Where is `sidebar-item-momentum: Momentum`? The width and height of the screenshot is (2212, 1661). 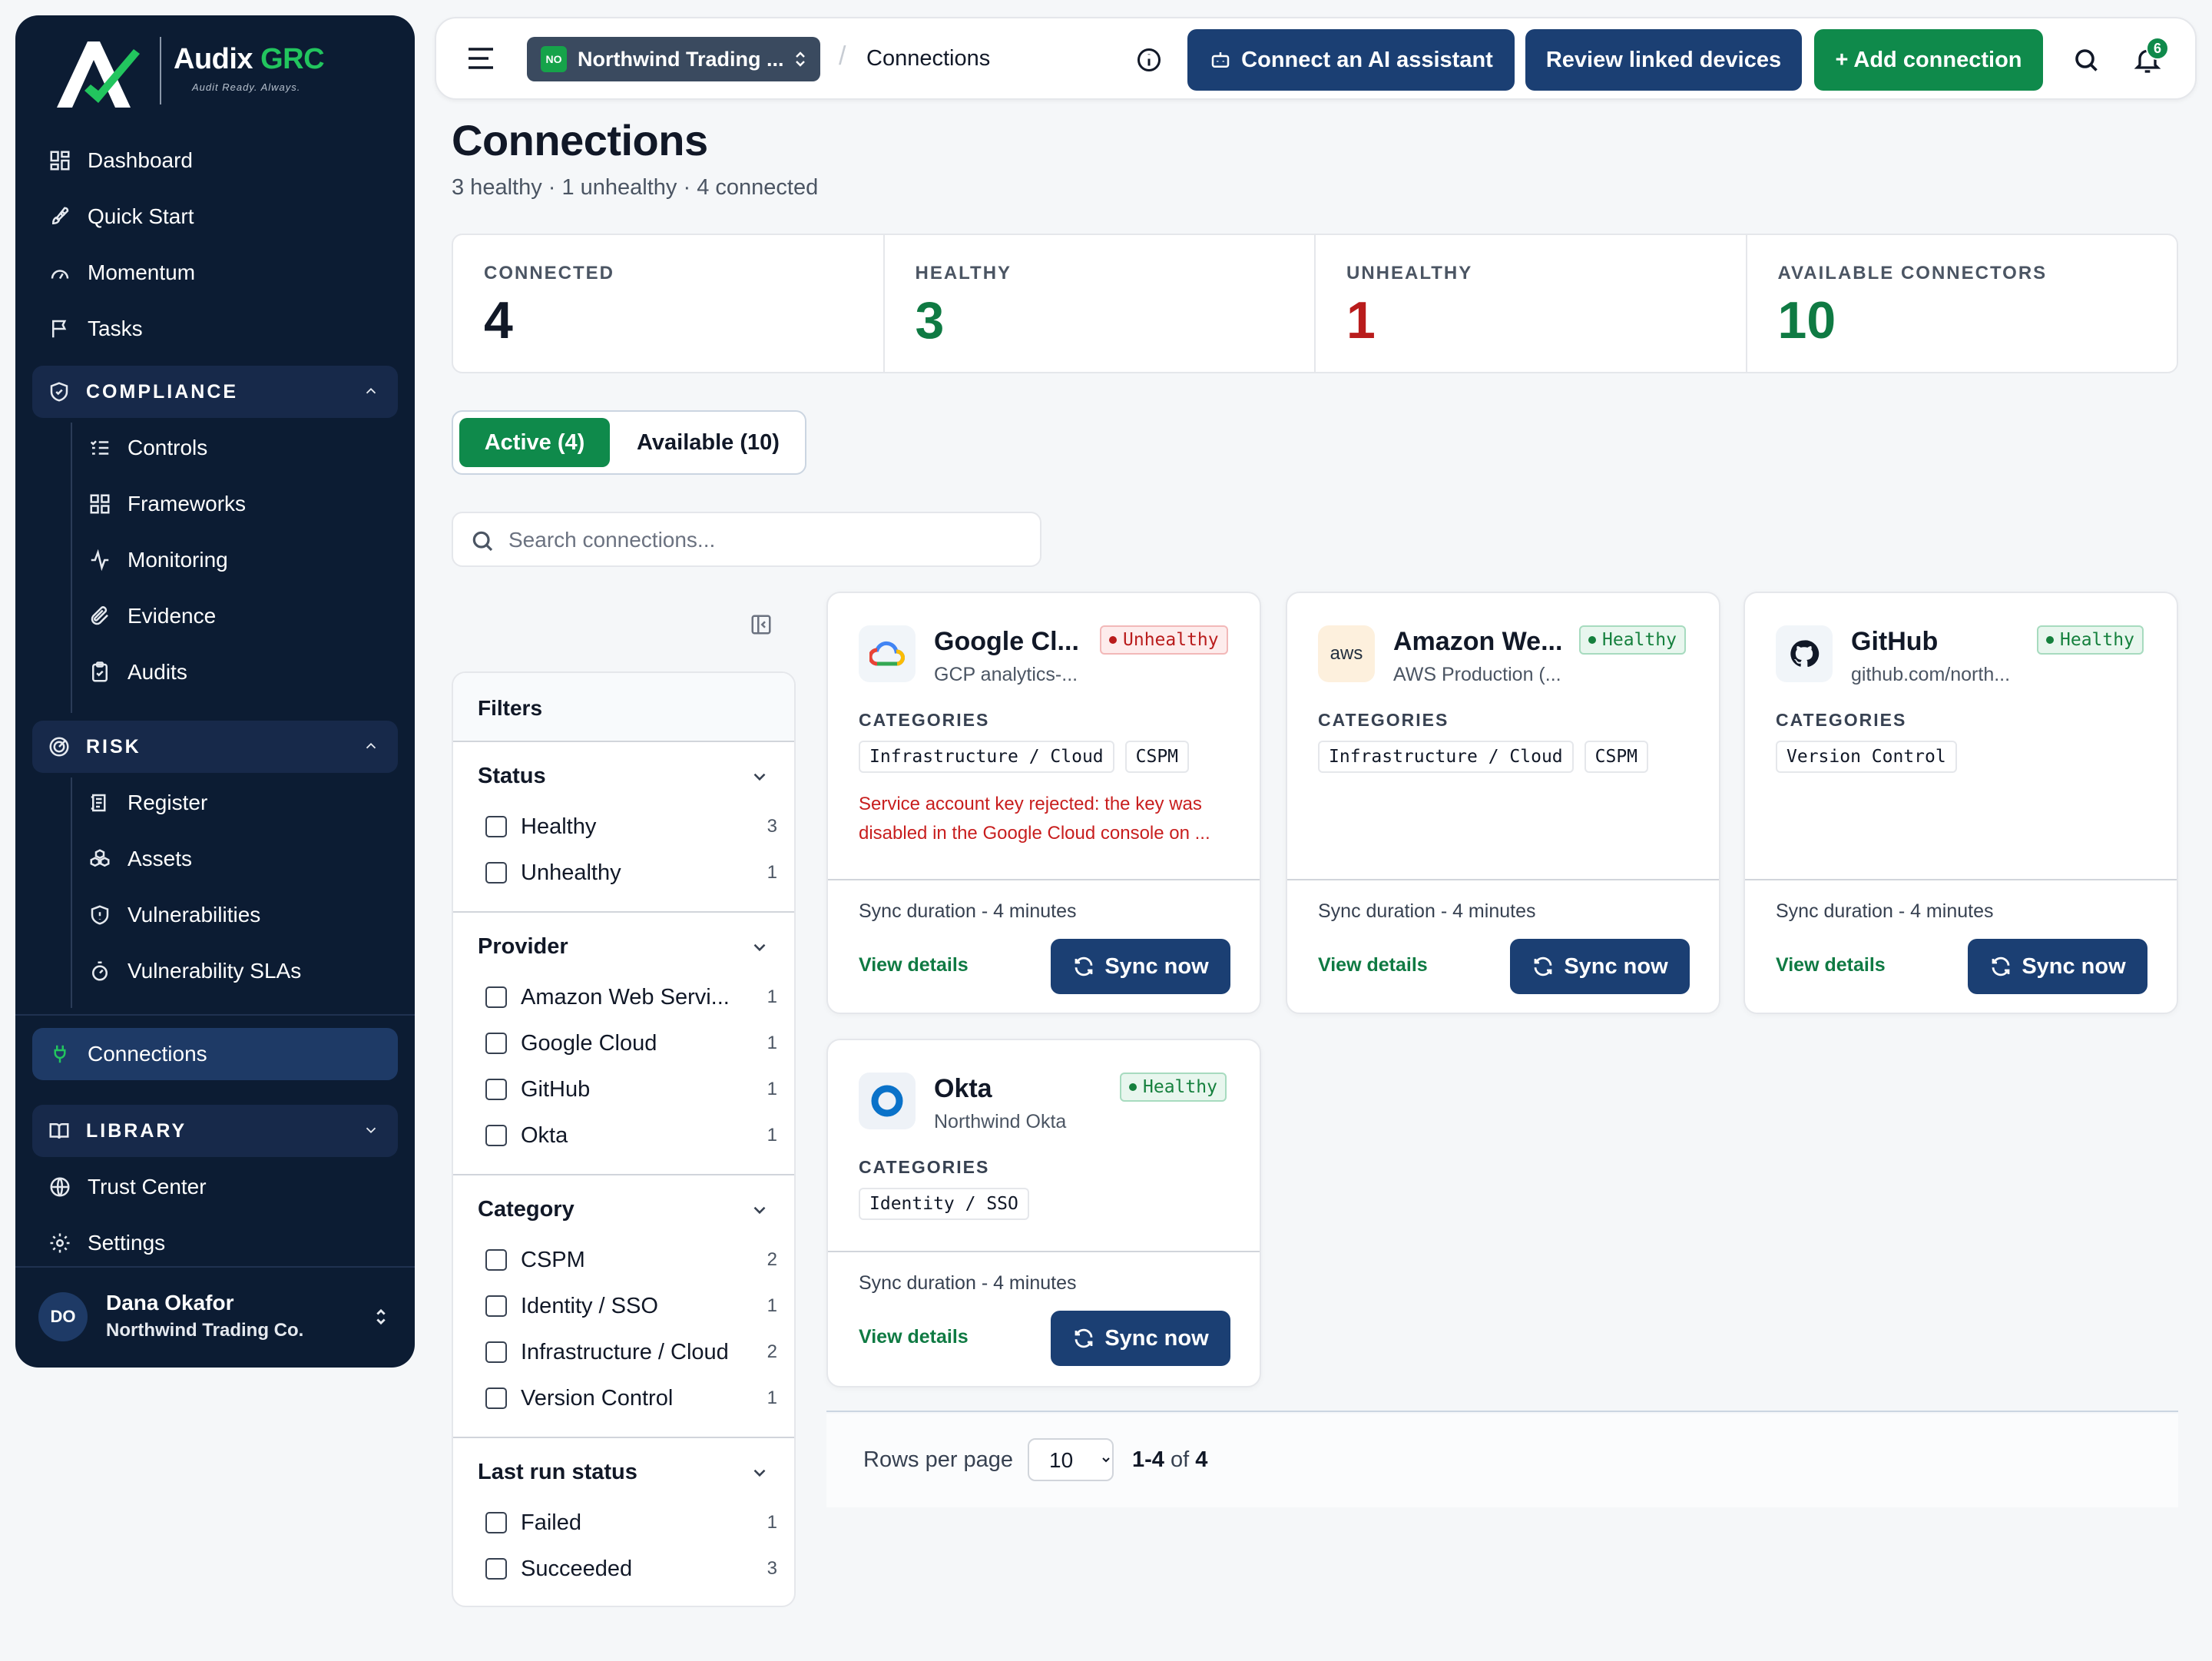
sidebar-item-momentum: Momentum is located at coordinates (215, 272).